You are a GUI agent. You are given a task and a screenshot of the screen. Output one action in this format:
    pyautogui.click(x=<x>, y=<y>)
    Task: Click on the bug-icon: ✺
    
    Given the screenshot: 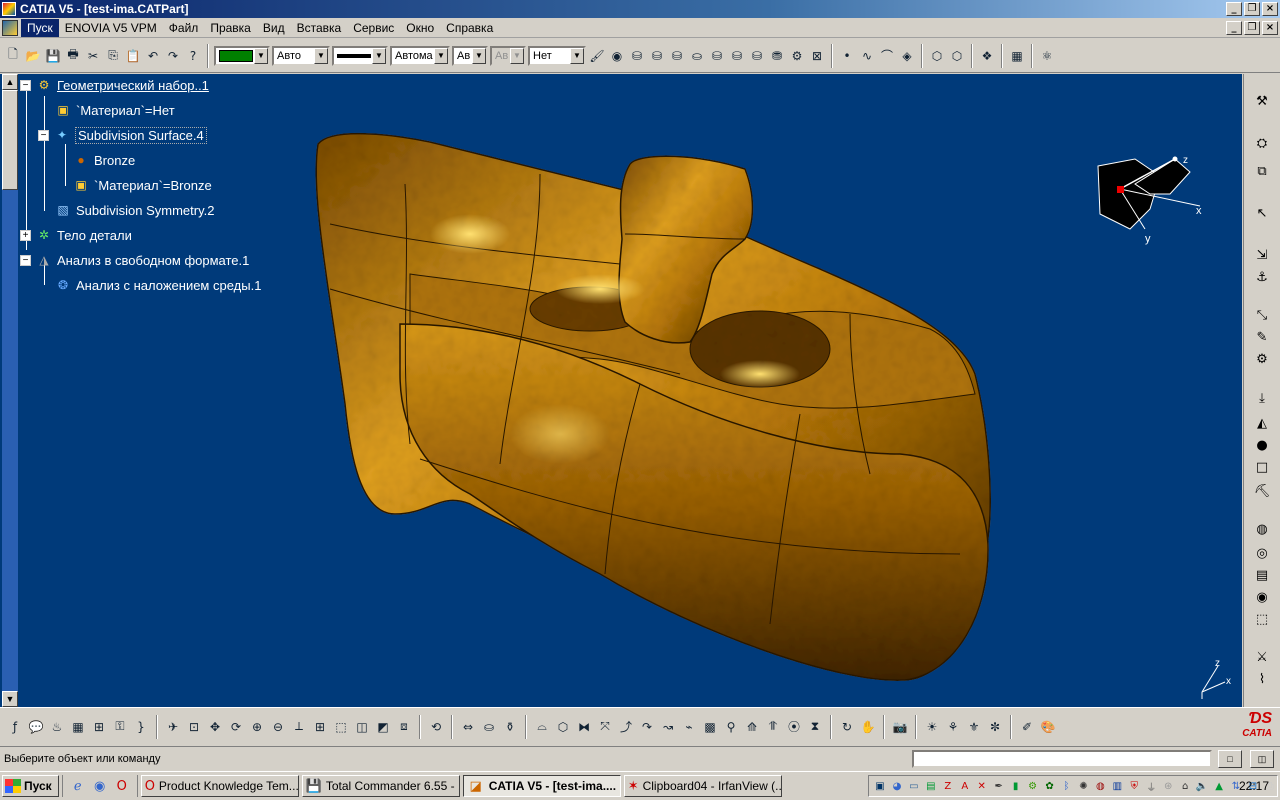 What is the action you would take?
    pyautogui.click(x=1083, y=786)
    